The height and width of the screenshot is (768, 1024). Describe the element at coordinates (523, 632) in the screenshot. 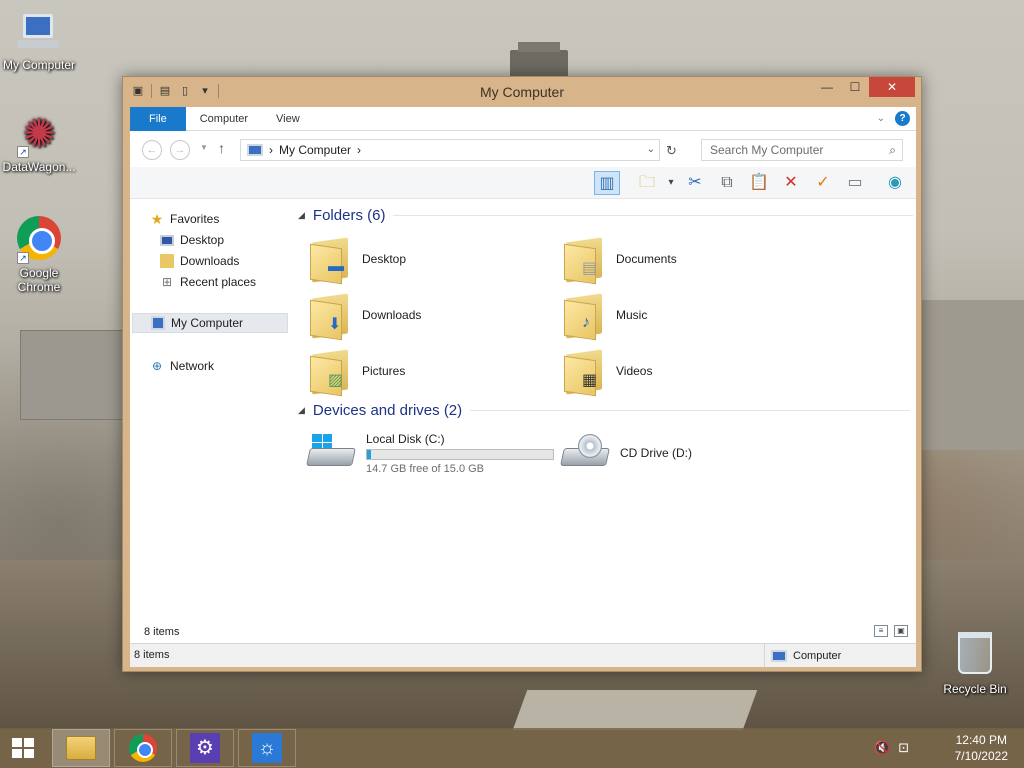

I see `status-bar-inner: 8 items ≡ ▣` at that location.